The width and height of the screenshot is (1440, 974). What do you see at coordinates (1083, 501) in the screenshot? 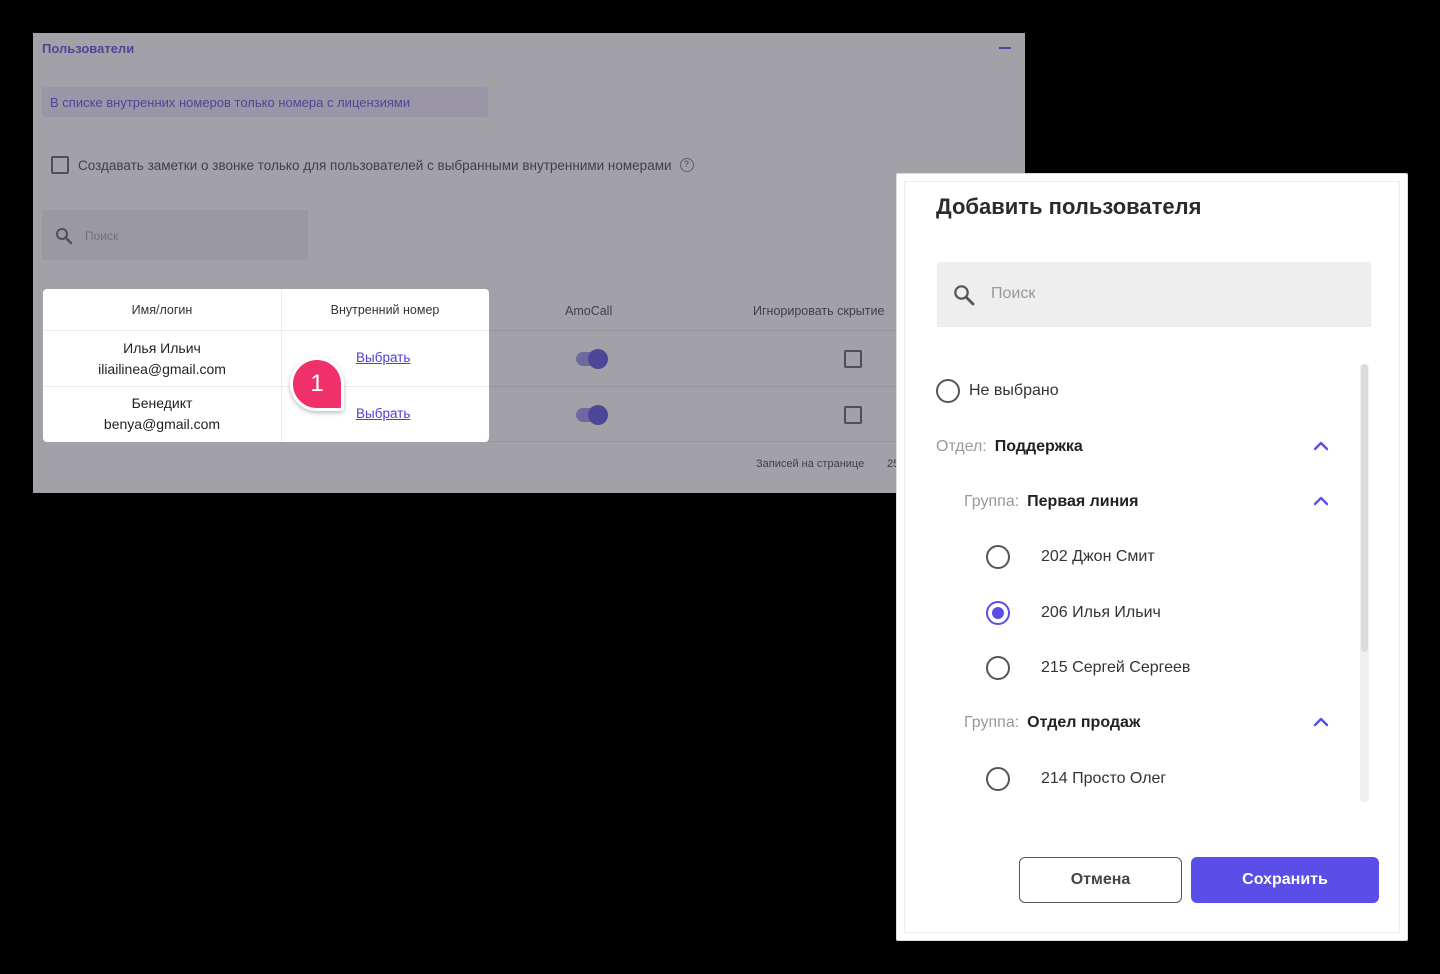
I see `group-name: Первая линия` at bounding box center [1083, 501].